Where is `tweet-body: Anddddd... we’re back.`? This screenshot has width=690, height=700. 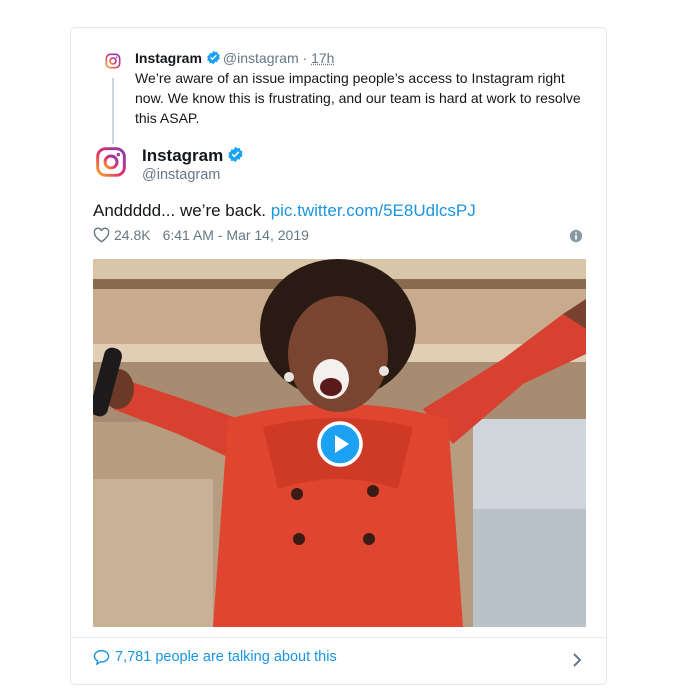 tweet-body: Anddddd... we’re back. is located at coordinates (179, 210).